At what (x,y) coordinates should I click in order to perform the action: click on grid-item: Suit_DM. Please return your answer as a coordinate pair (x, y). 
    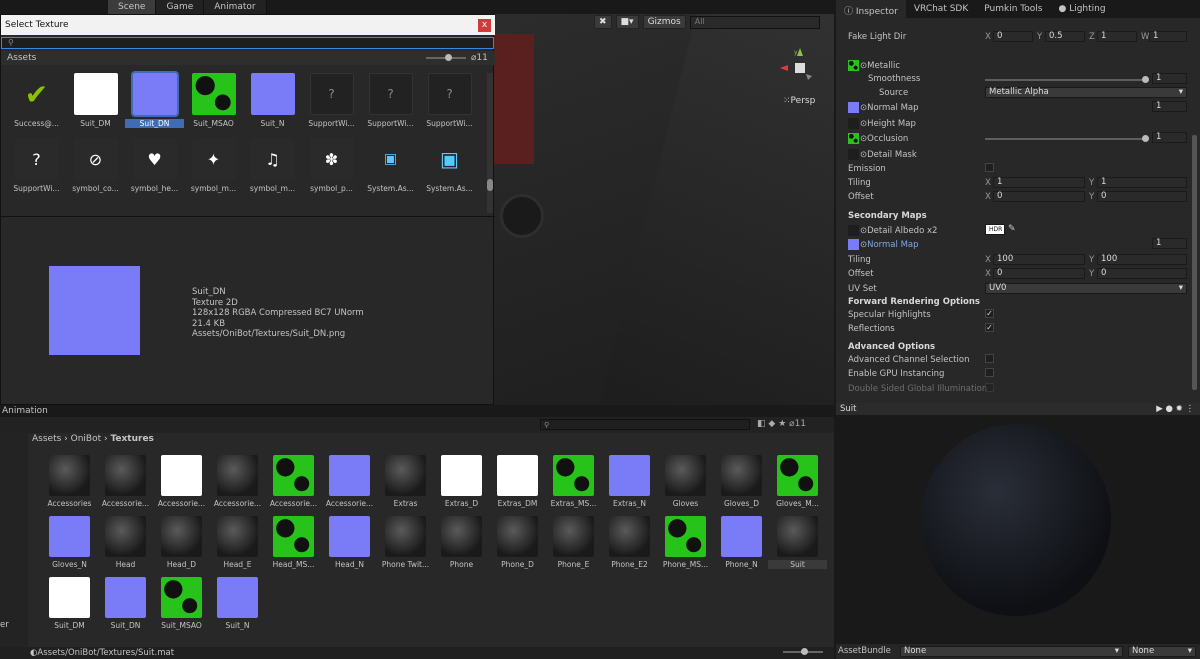
    Looking at the image, I should click on (95, 100).